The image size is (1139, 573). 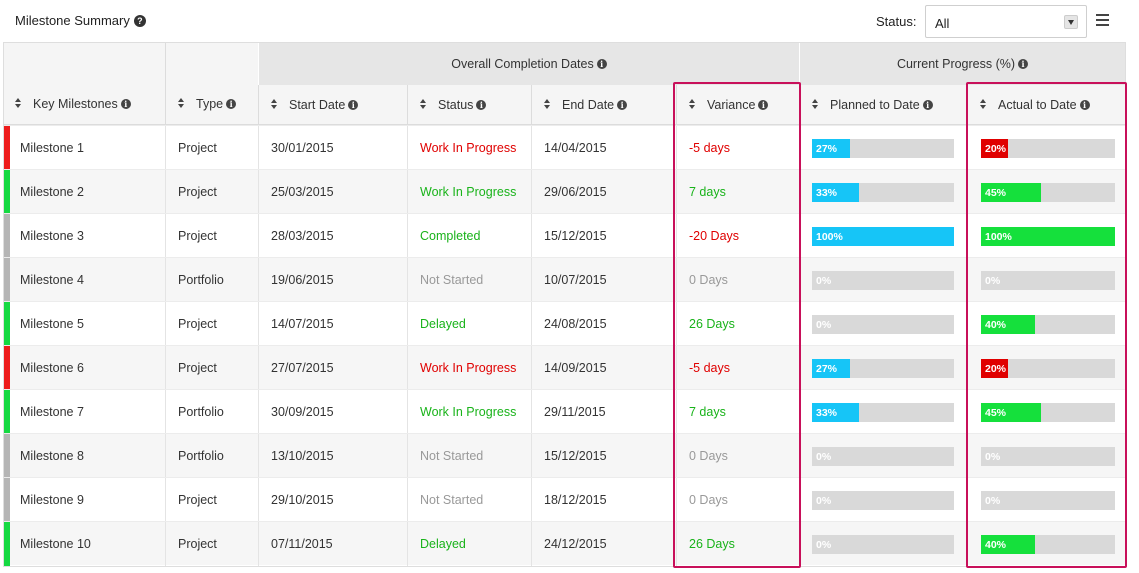 I want to click on column-header-variance: Variance i, so click(x=737, y=105).